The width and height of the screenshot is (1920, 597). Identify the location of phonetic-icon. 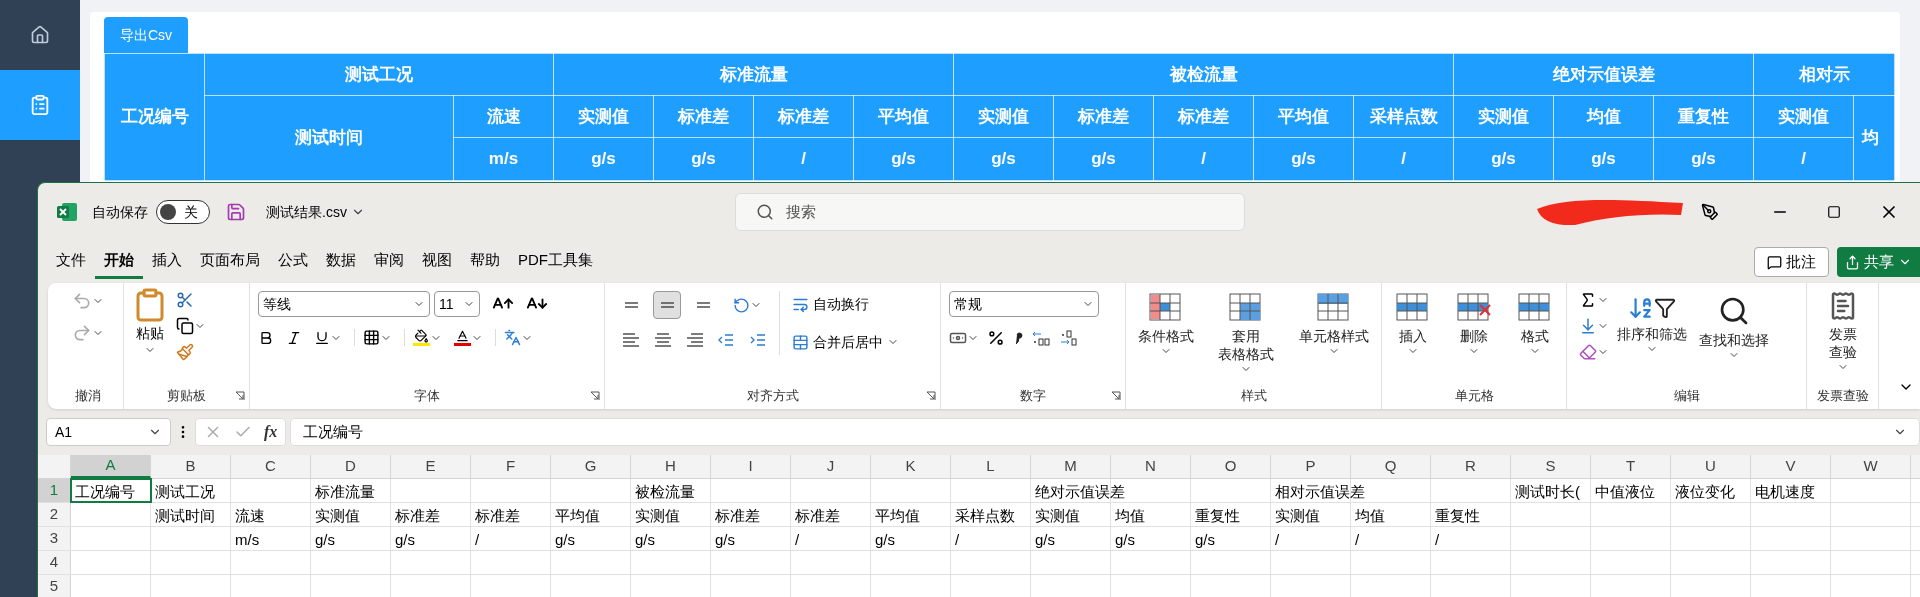
(512, 337).